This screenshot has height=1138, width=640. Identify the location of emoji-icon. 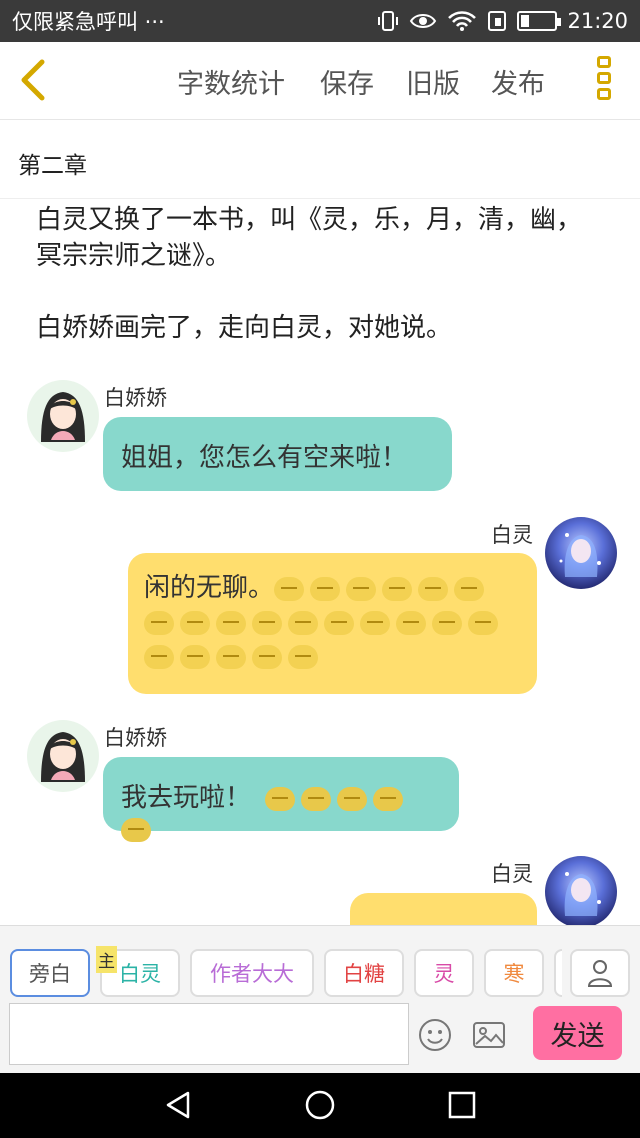
(435, 1035).